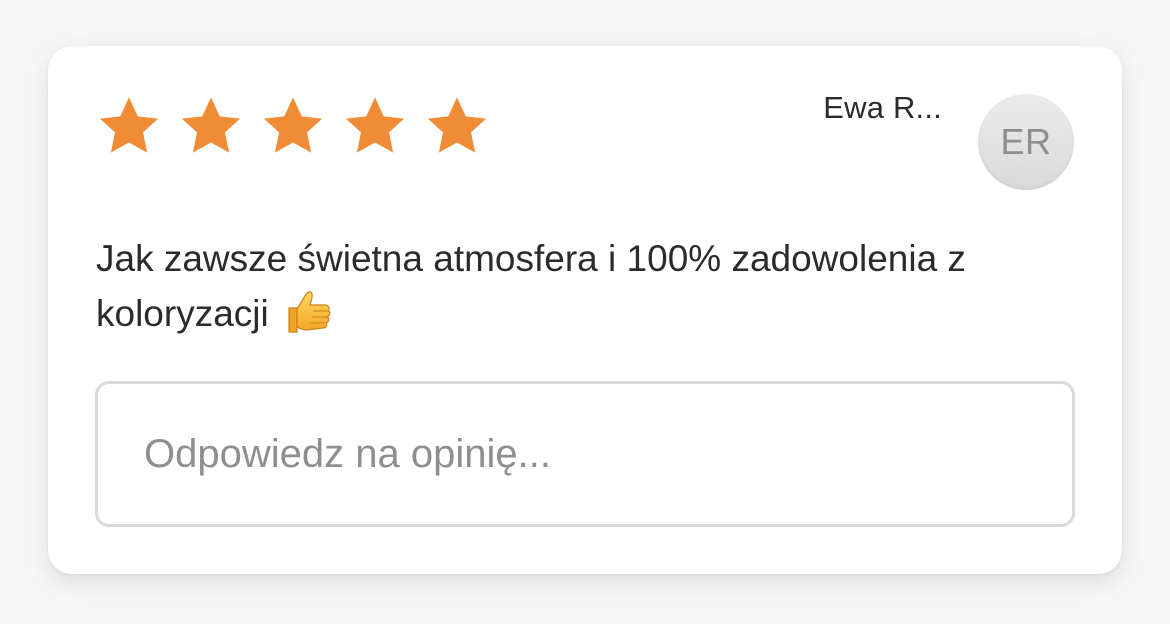  I want to click on avatar-initials: ER, so click(1026, 141).